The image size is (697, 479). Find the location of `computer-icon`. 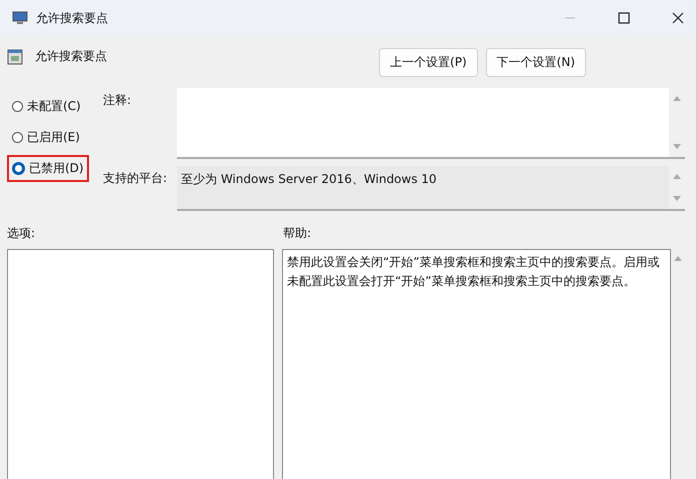

computer-icon is located at coordinates (20, 18).